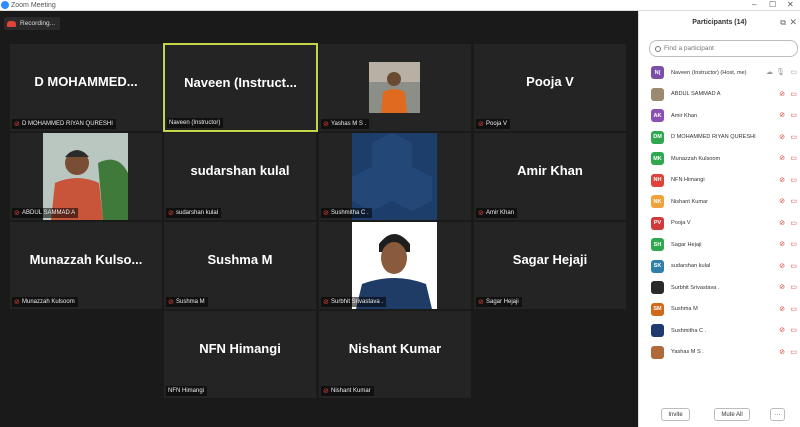  I want to click on mic-on-icon: 🎙, so click(780, 72).